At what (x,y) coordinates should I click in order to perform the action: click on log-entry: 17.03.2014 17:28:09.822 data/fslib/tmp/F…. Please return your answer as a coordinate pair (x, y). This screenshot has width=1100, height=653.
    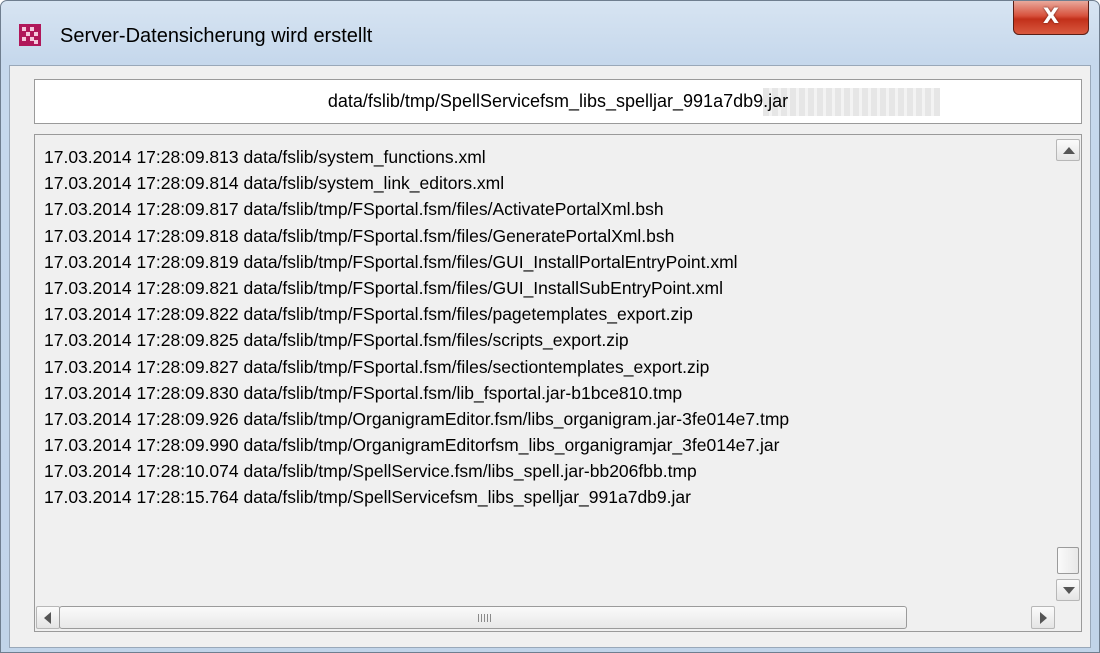
    Looking at the image, I should click on (368, 314).